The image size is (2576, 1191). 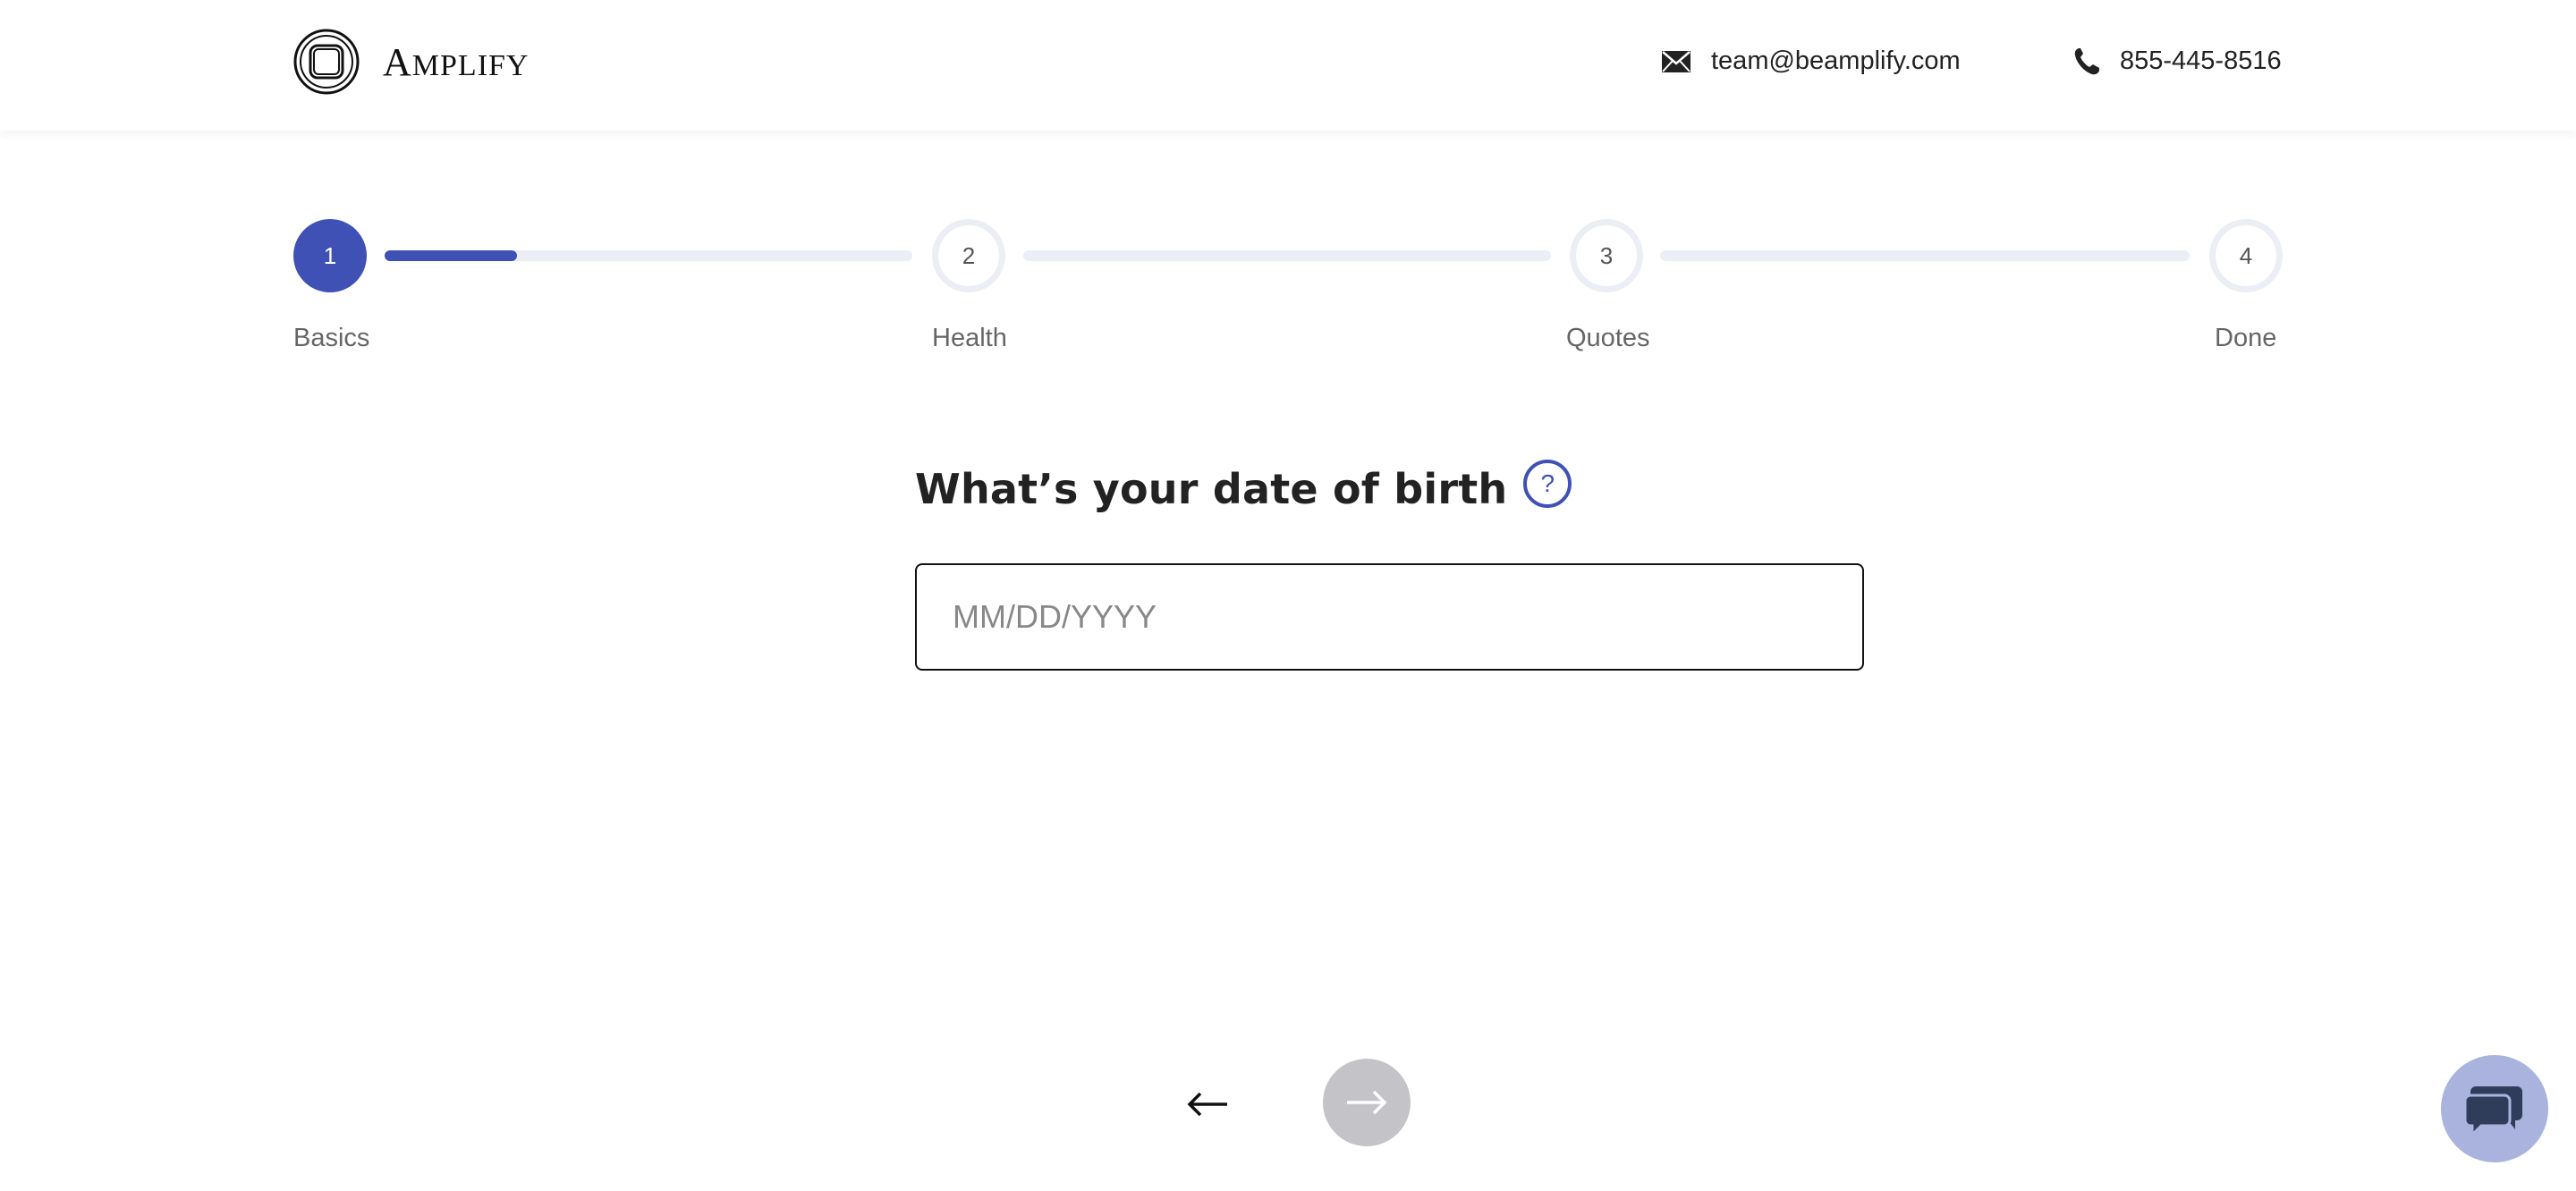 I want to click on help-icon: ?, so click(x=1547, y=484).